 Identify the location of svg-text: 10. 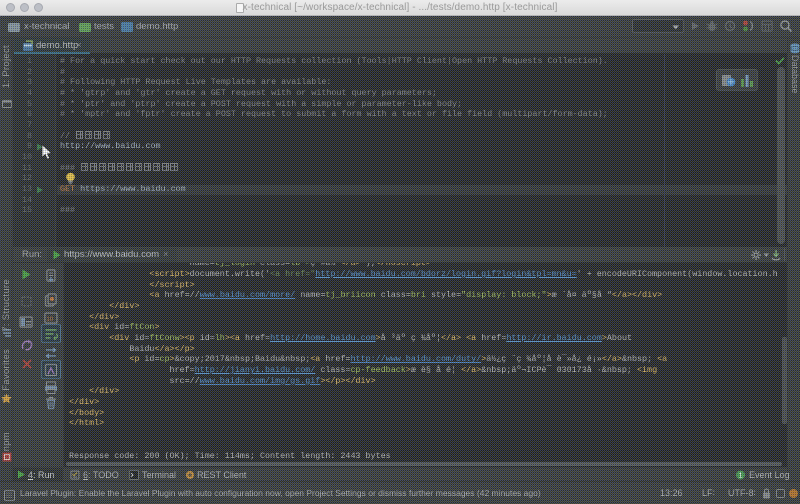
(49, 320).